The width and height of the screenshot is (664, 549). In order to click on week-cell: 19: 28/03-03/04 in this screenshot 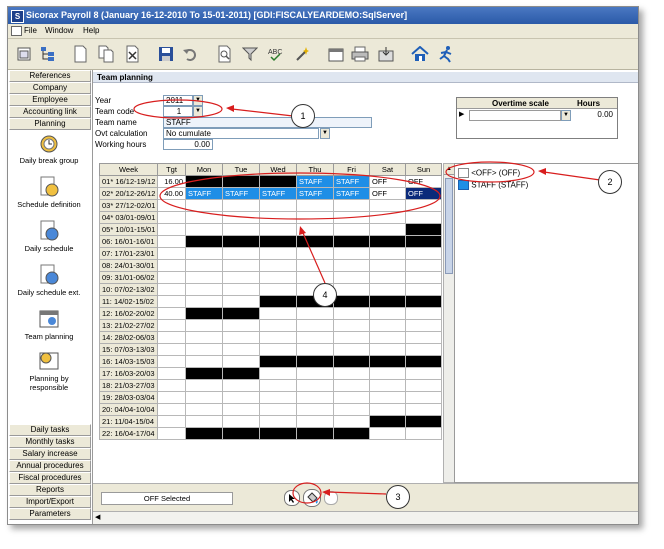, I will do `click(128, 397)`.